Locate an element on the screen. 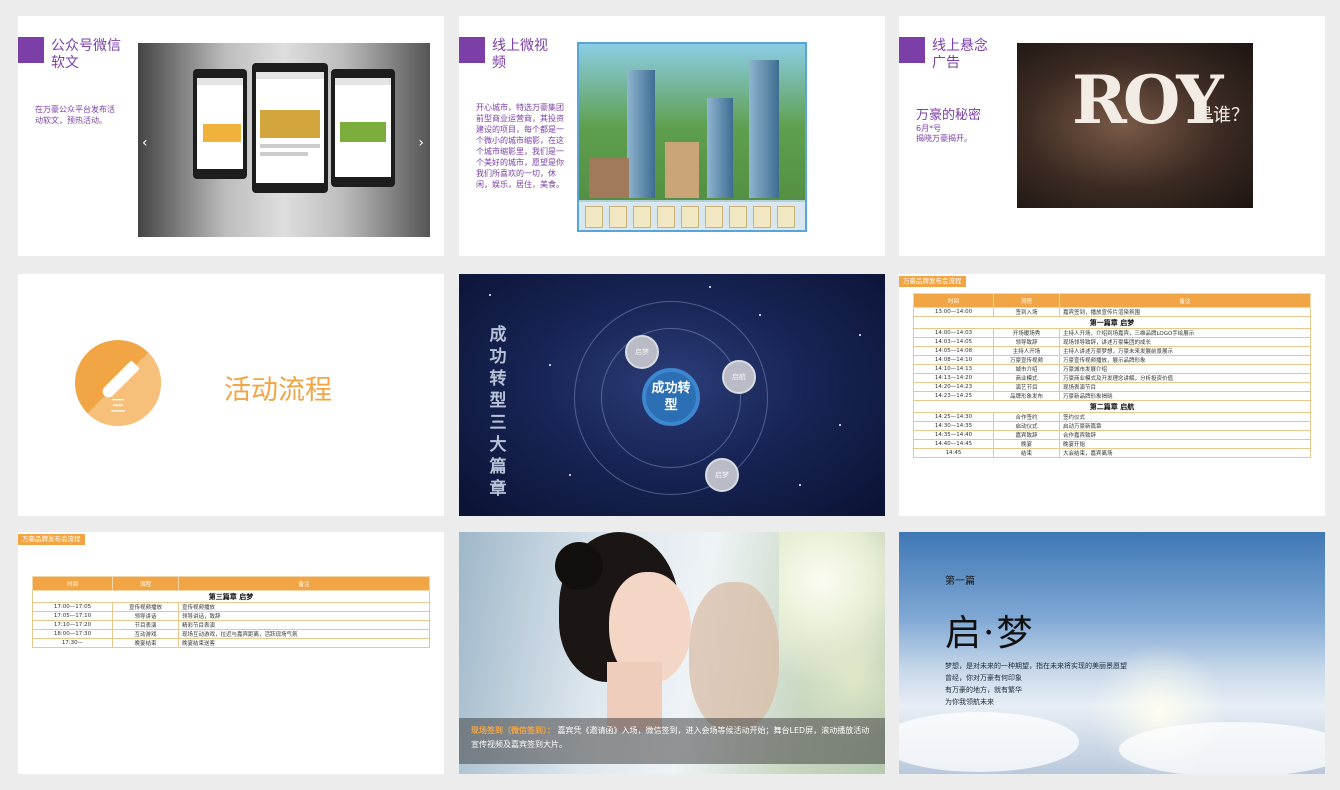 The width and height of the screenshot is (1340, 790). cell-note: 主持人开场，介绍到场嘉宾，三维品牌LOGO手绘展示 is located at coordinates (1185, 333).